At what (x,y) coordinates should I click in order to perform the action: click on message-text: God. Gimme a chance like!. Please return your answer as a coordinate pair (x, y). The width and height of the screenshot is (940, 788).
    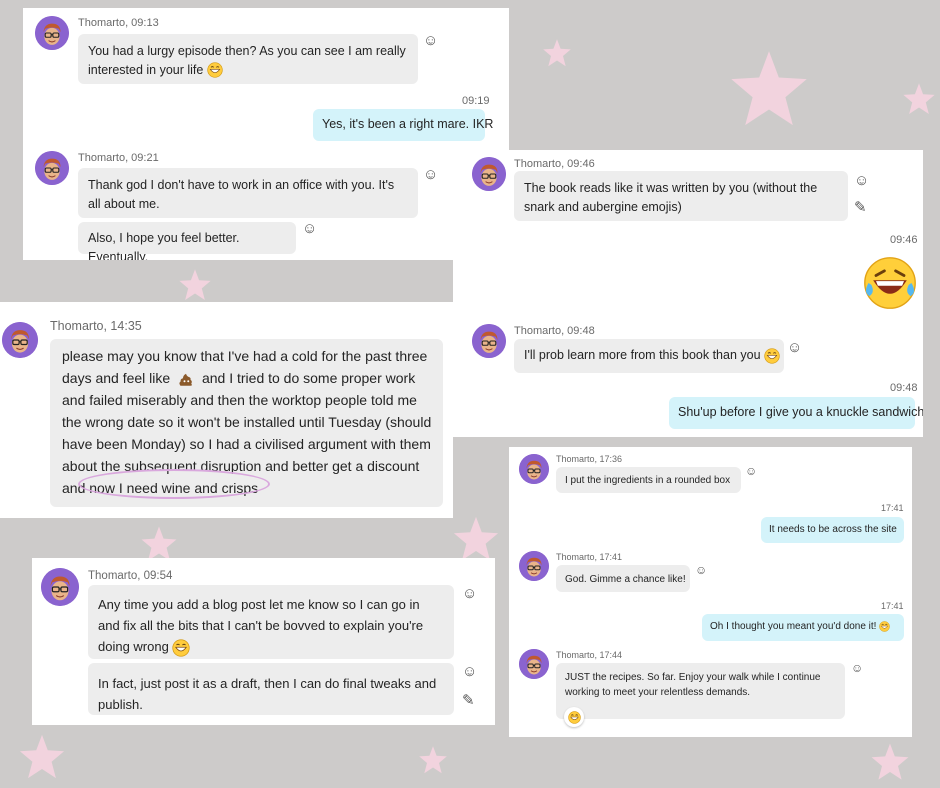
    Looking at the image, I should click on (625, 579).